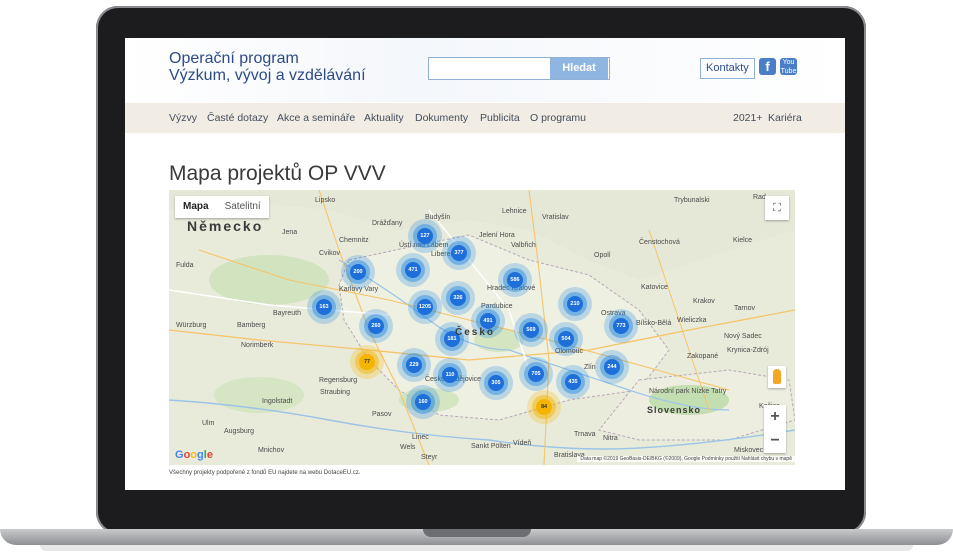 This screenshot has height=553, width=953. What do you see at coordinates (491, 446) in the screenshot?
I see `place-label: Sankt Pölten` at bounding box center [491, 446].